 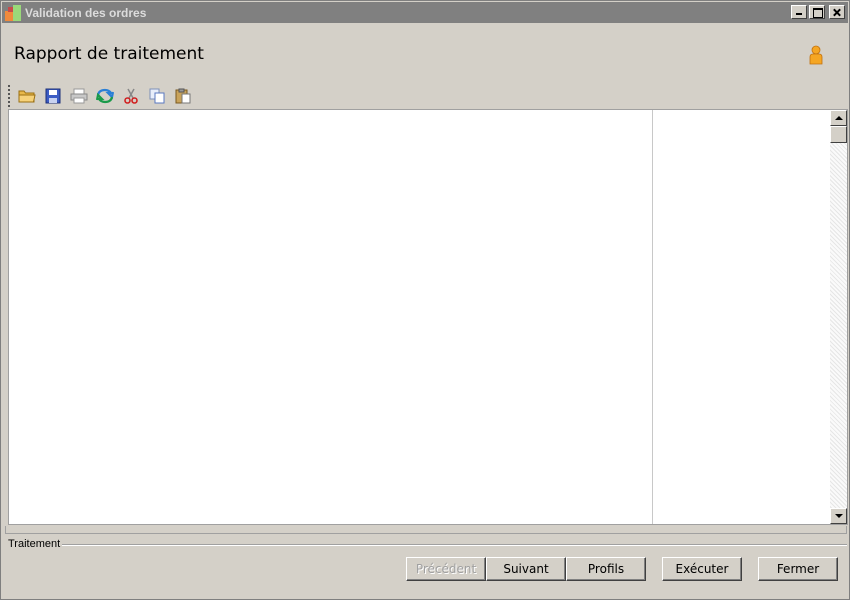 I want to click on toolbar-grip, so click(x=9, y=96).